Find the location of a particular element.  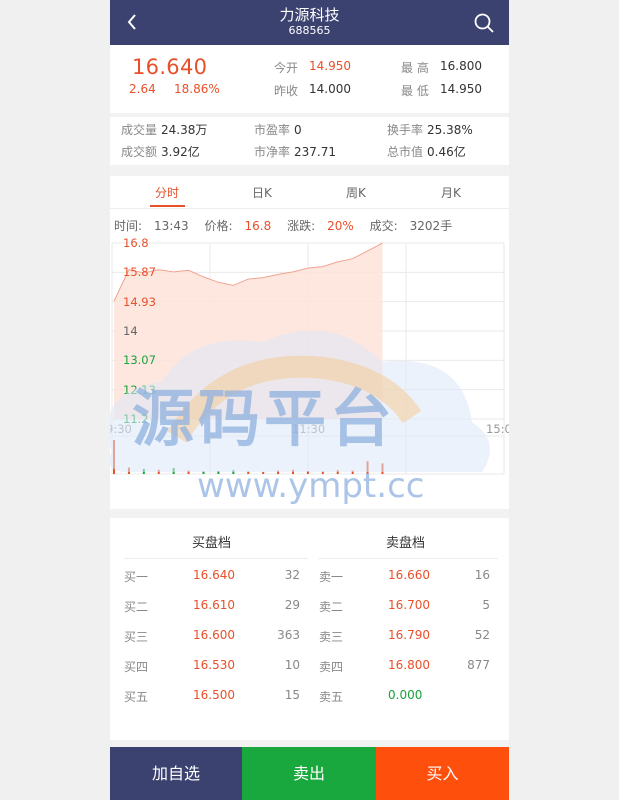

time-label: 时间: is located at coordinates (128, 226).